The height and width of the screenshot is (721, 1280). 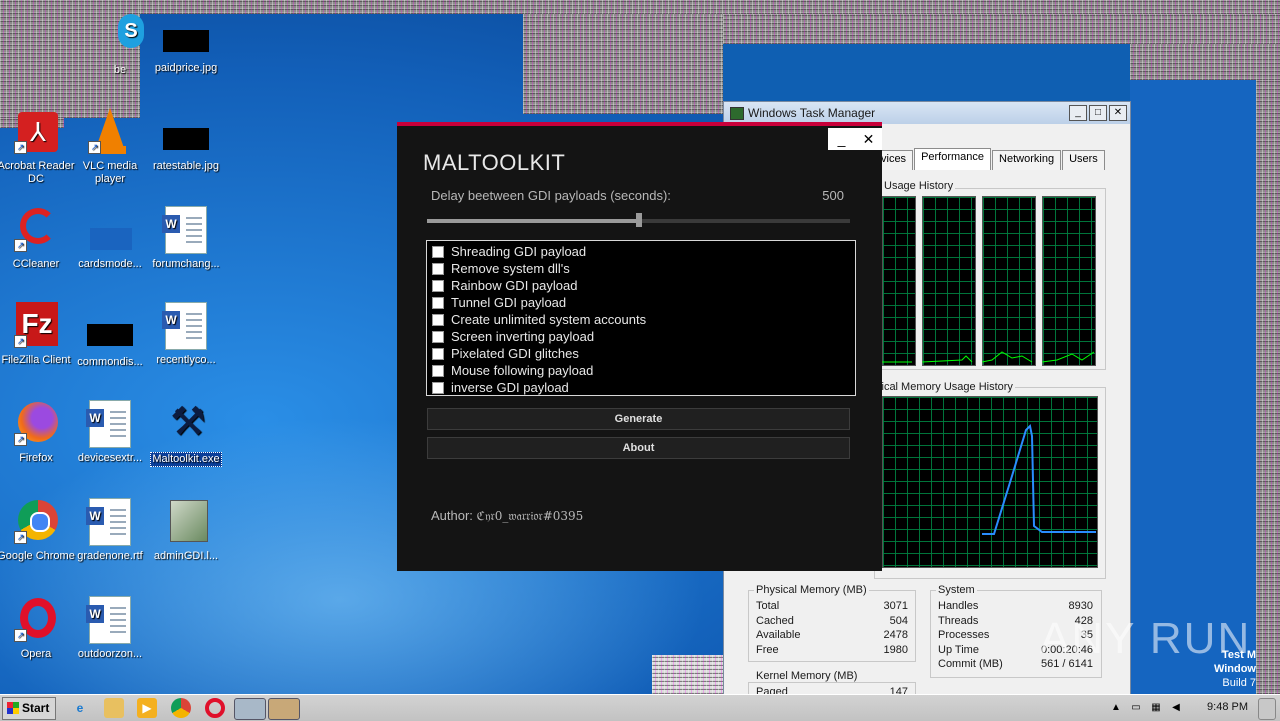 I want to click on desktop-icon-vlc: ↗ VLC media player, so click(x=110, y=147).